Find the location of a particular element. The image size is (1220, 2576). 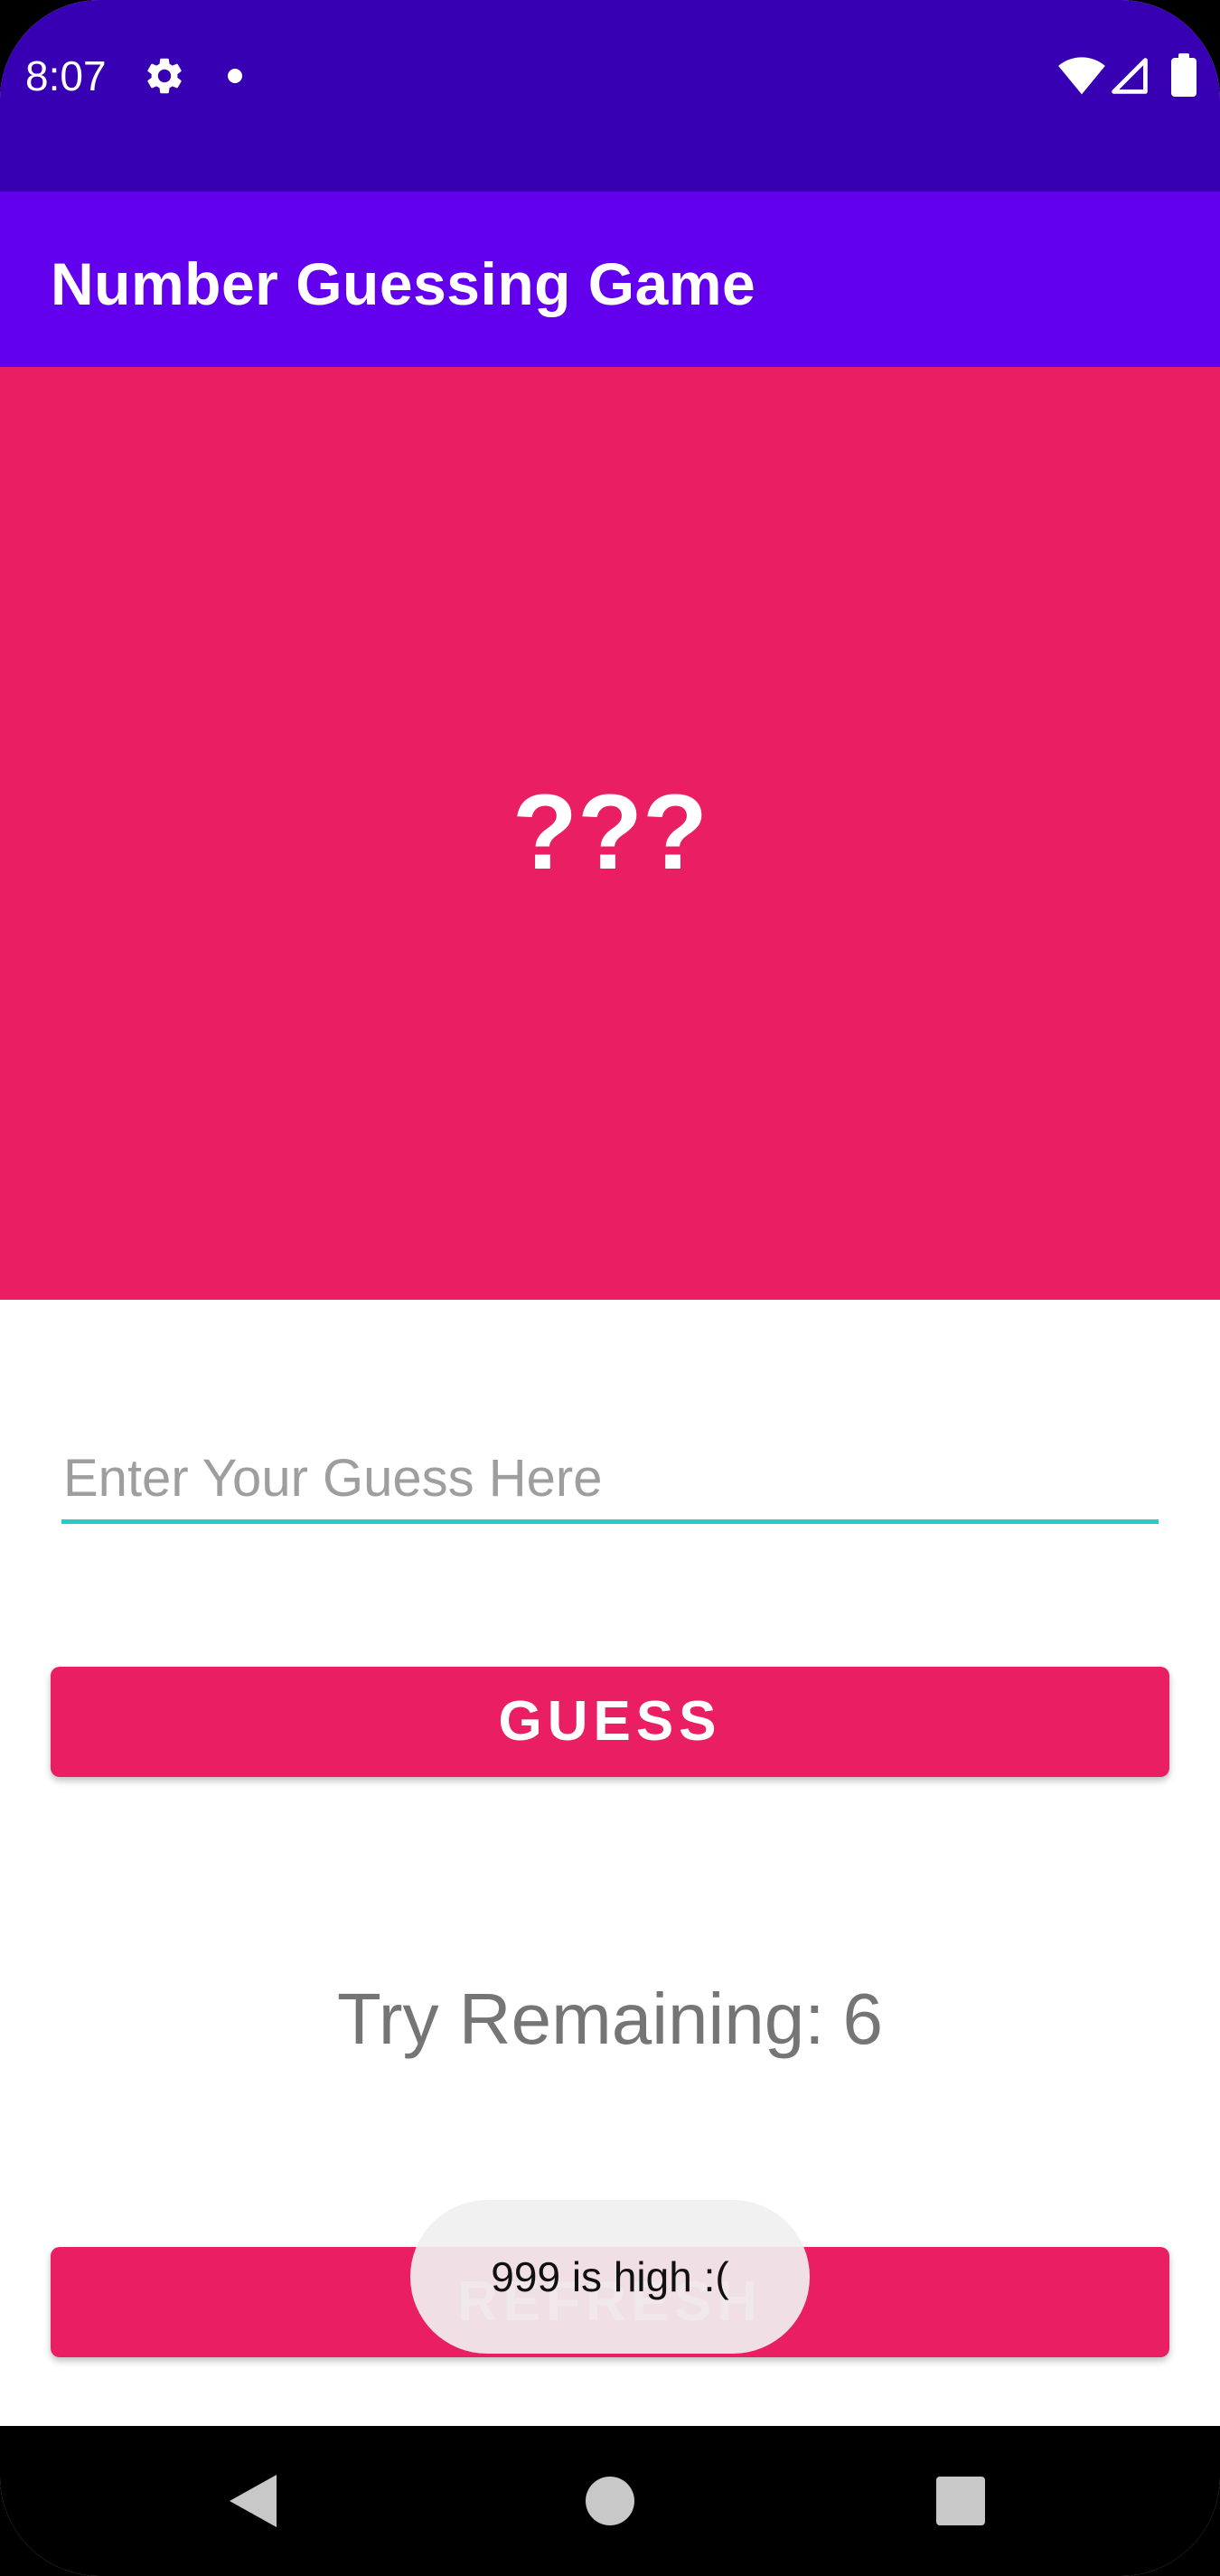

dot-icon is located at coordinates (235, 76).